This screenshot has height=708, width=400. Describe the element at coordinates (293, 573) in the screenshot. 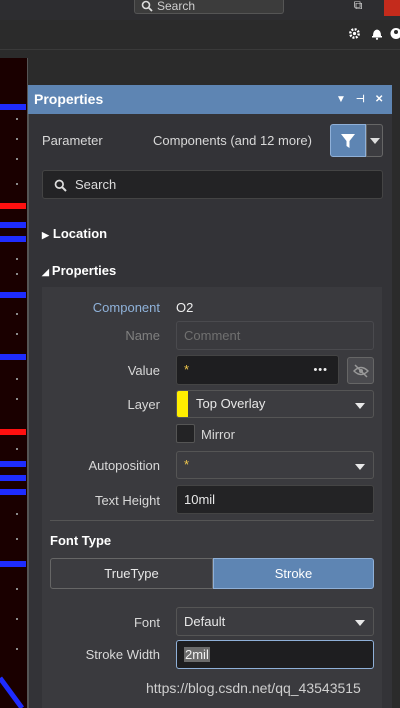

I see `font-type-stroke-option: Stroke` at that location.